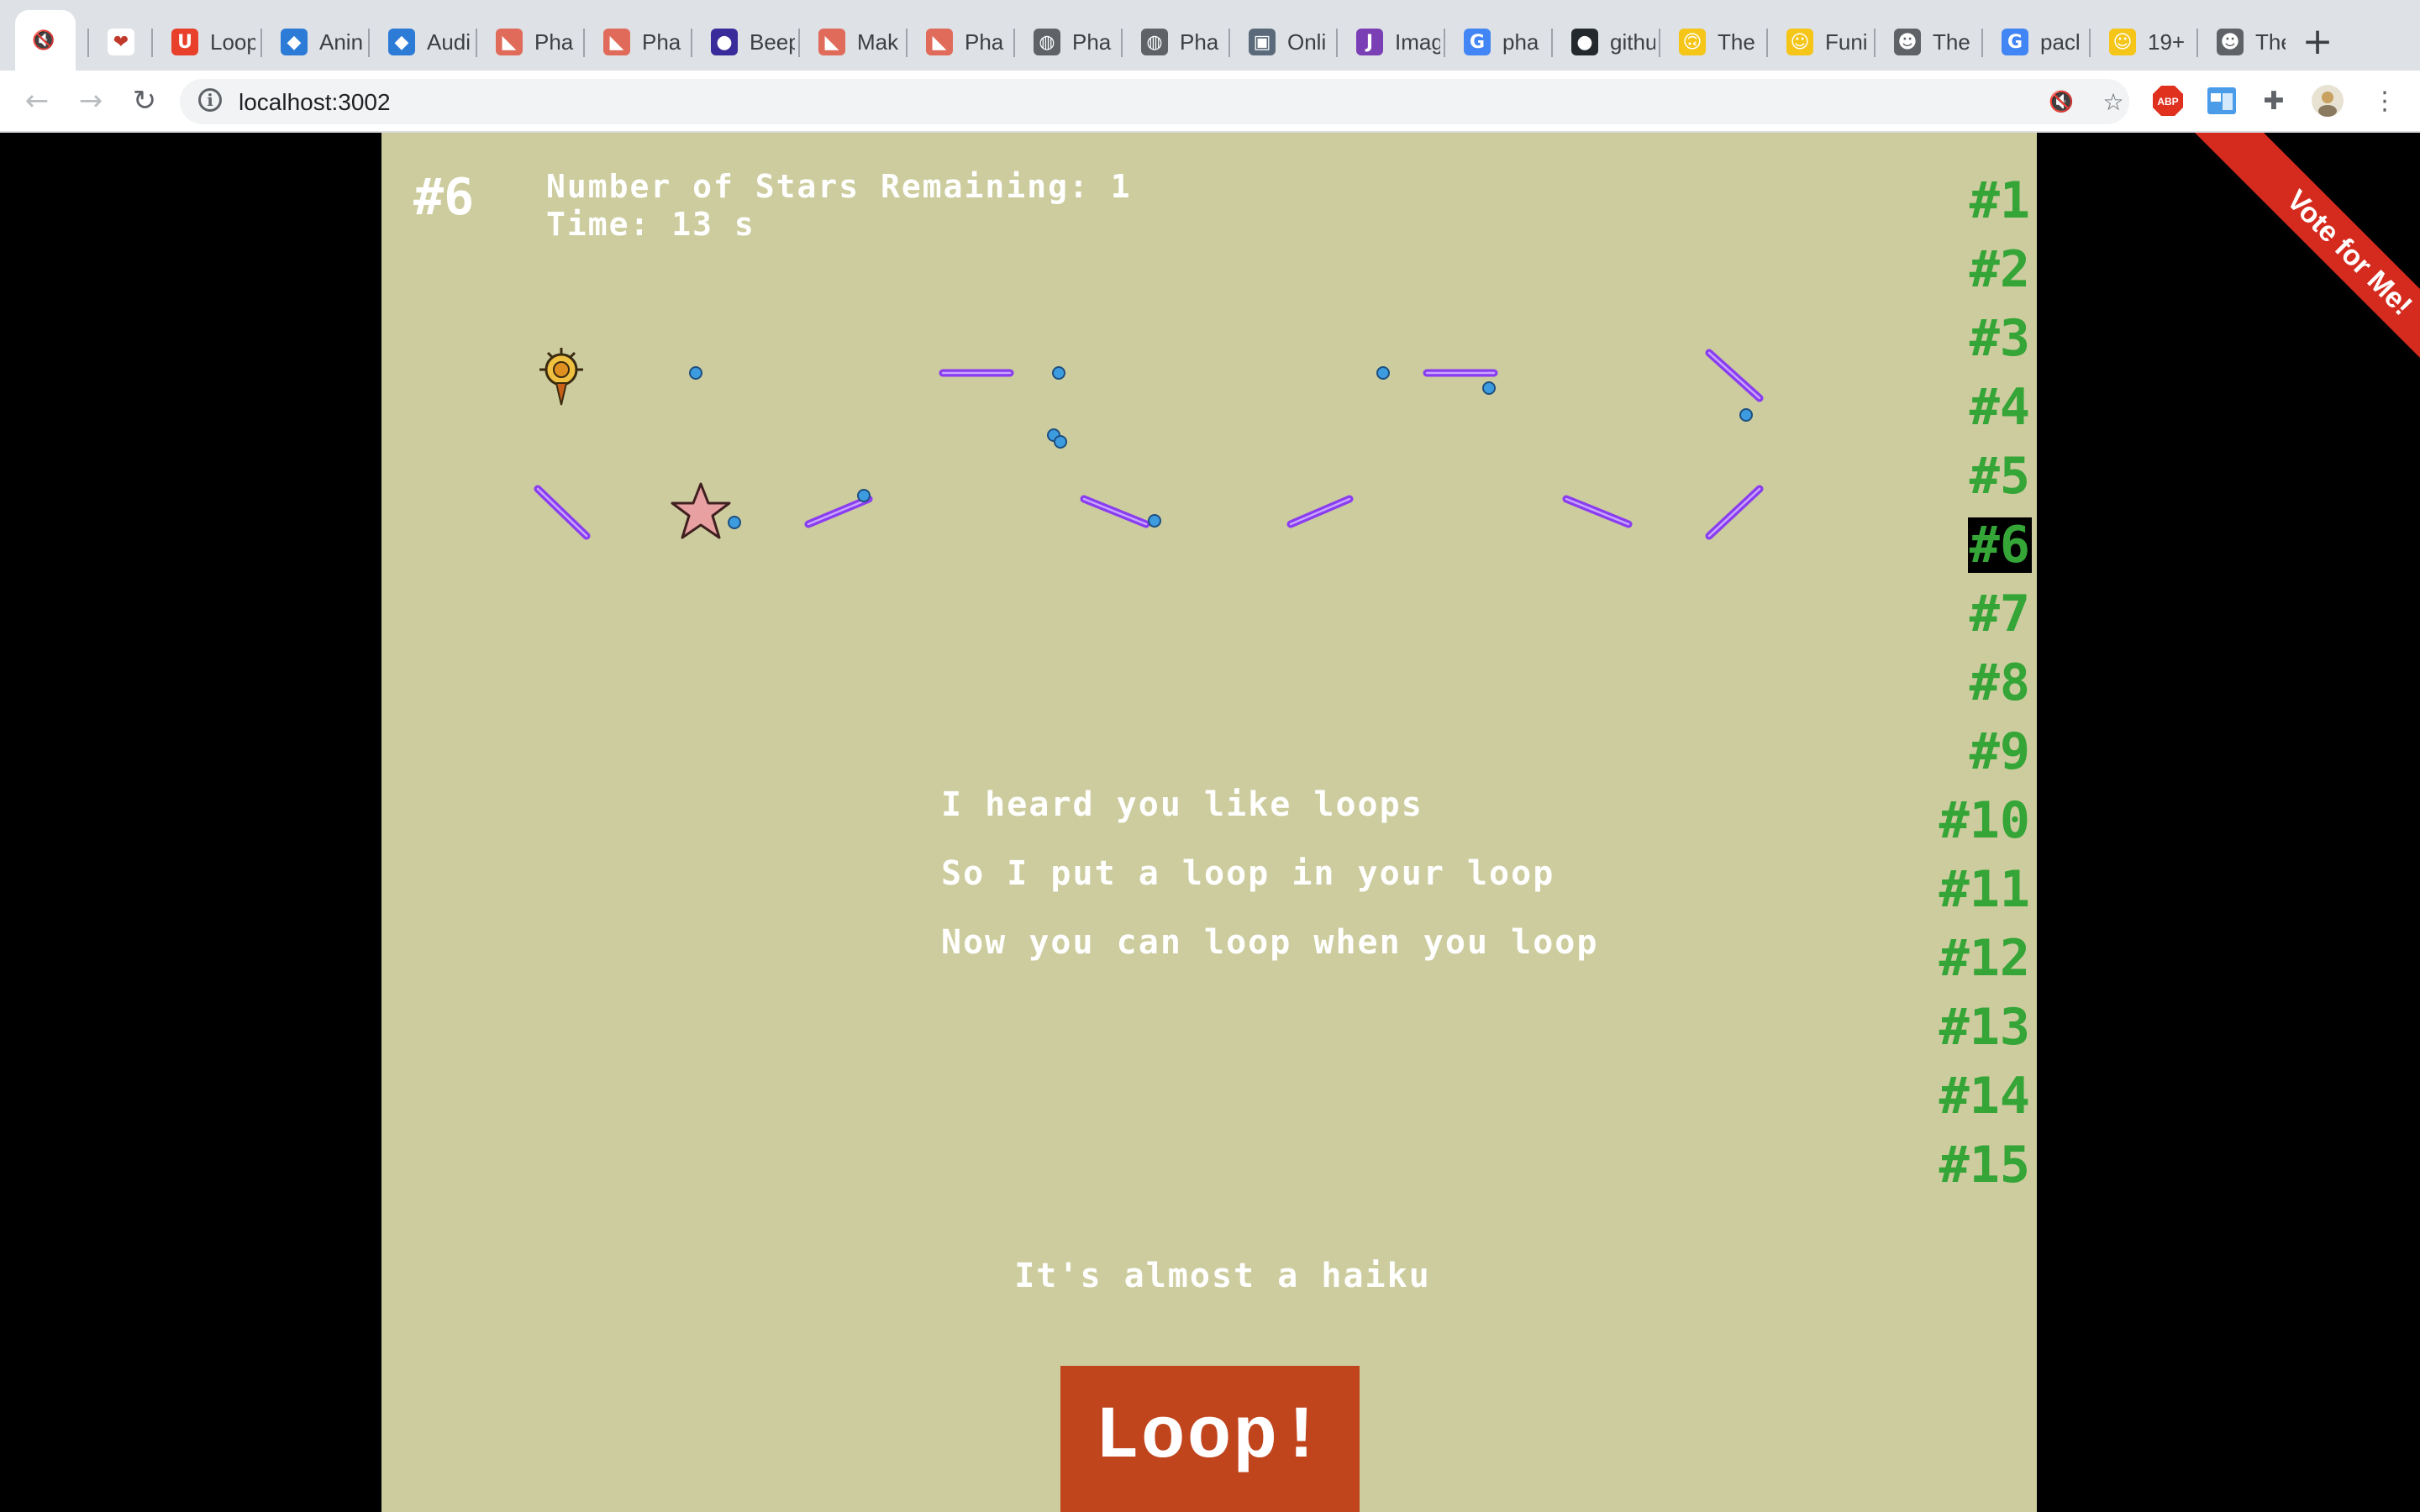 Image resolution: width=2420 pixels, height=1512 pixels. Describe the element at coordinates (341, 42) in the screenshot. I see `tab-title: Anin` at that location.